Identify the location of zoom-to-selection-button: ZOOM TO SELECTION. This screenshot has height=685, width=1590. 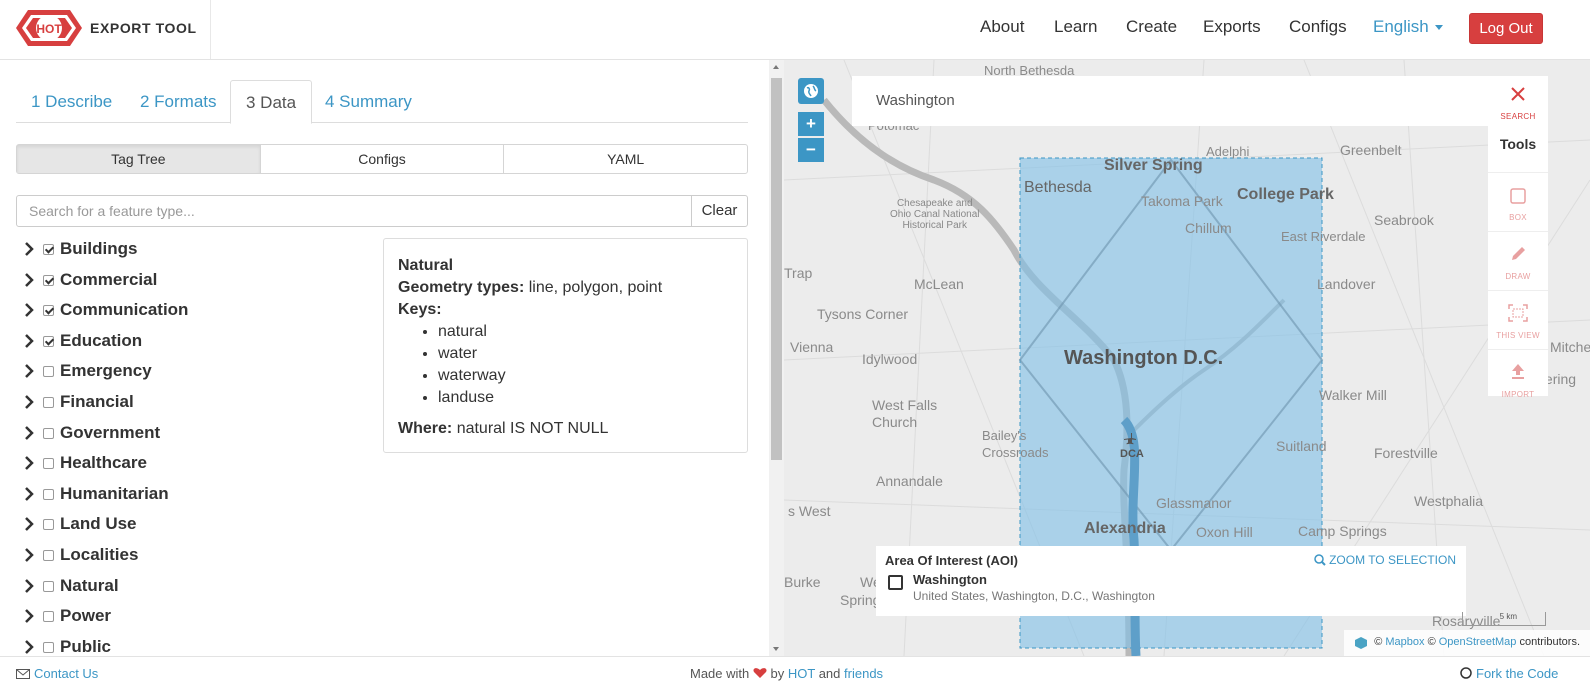
(1385, 560).